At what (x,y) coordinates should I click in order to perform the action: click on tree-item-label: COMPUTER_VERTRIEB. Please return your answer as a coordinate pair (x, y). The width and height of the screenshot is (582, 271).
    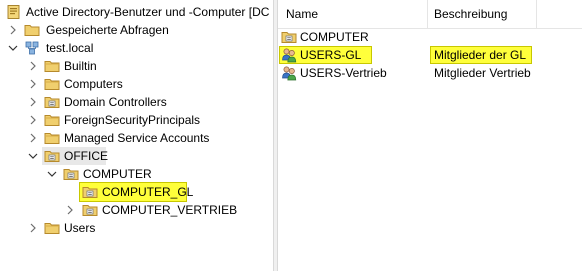
    Looking at the image, I should click on (170, 210).